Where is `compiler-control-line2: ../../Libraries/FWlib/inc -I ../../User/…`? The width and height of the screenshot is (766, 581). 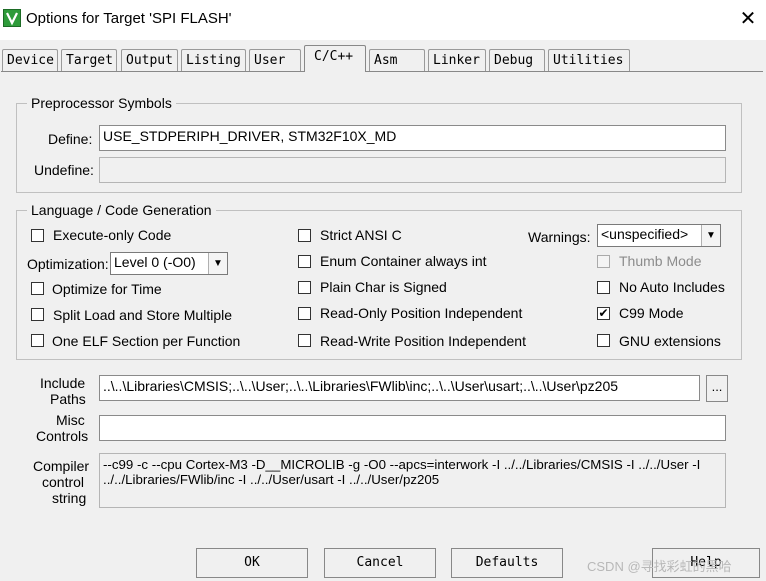 compiler-control-line2: ../../Libraries/FWlib/inc -I ../../User/… is located at coordinates (271, 479).